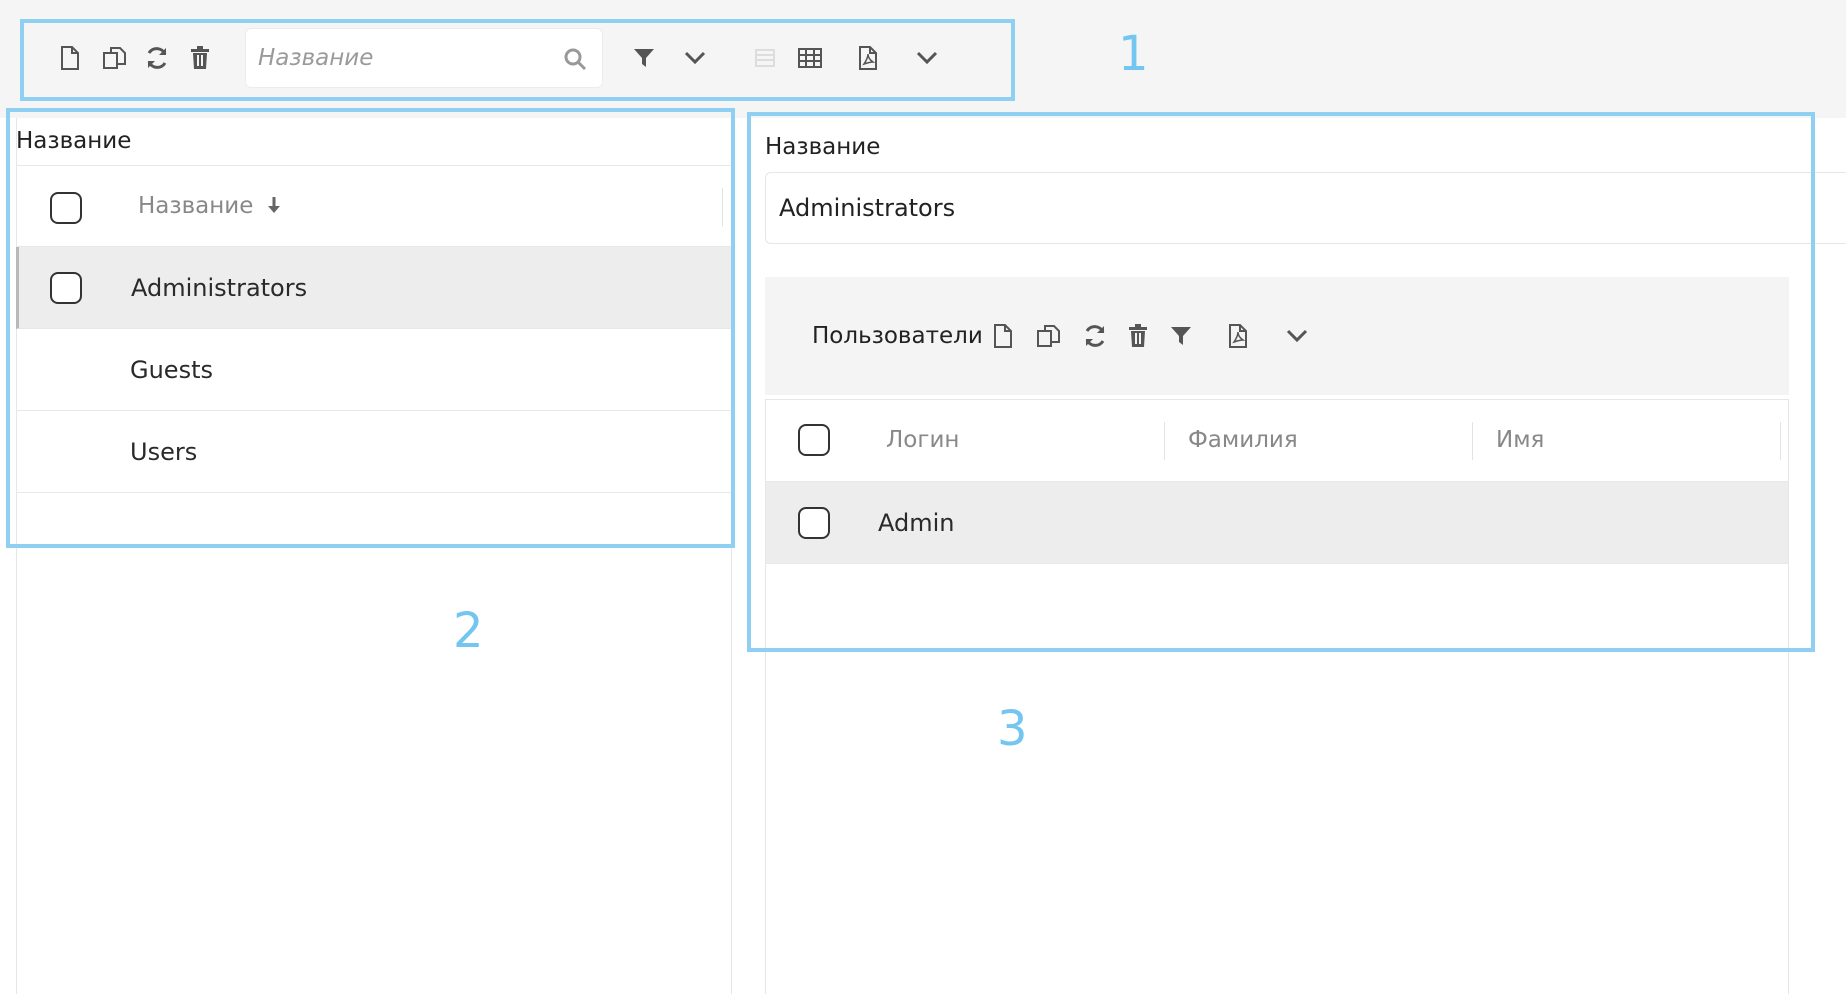 This screenshot has width=1846, height=994. I want to click on annotation-number-1: 1, so click(1133, 54).